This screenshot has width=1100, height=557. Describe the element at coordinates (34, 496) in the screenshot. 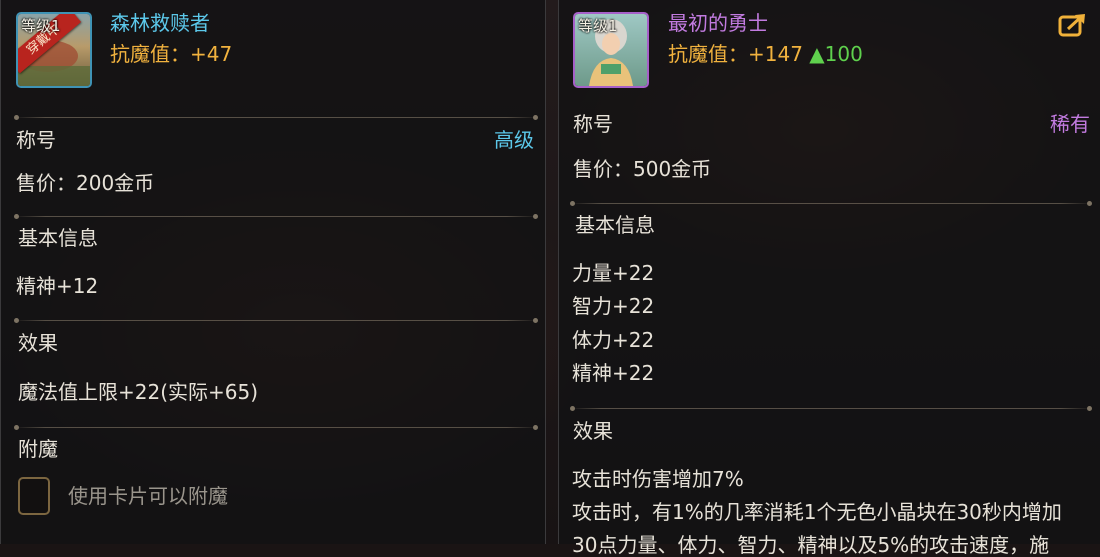

I see `enchant-card-slot` at that location.